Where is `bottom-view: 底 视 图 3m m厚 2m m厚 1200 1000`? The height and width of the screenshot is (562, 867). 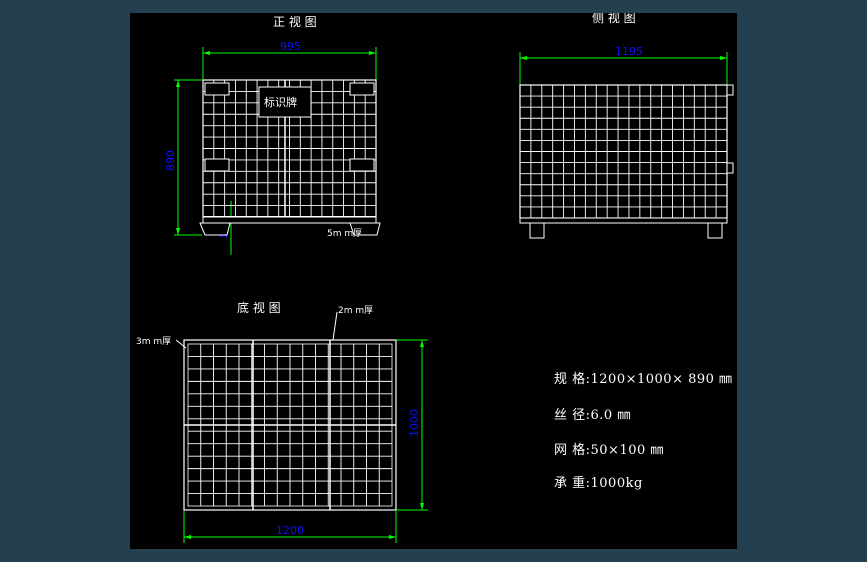 bottom-view: 底 视 图 3m m厚 2m m厚 1200 1000 is located at coordinates (282, 421).